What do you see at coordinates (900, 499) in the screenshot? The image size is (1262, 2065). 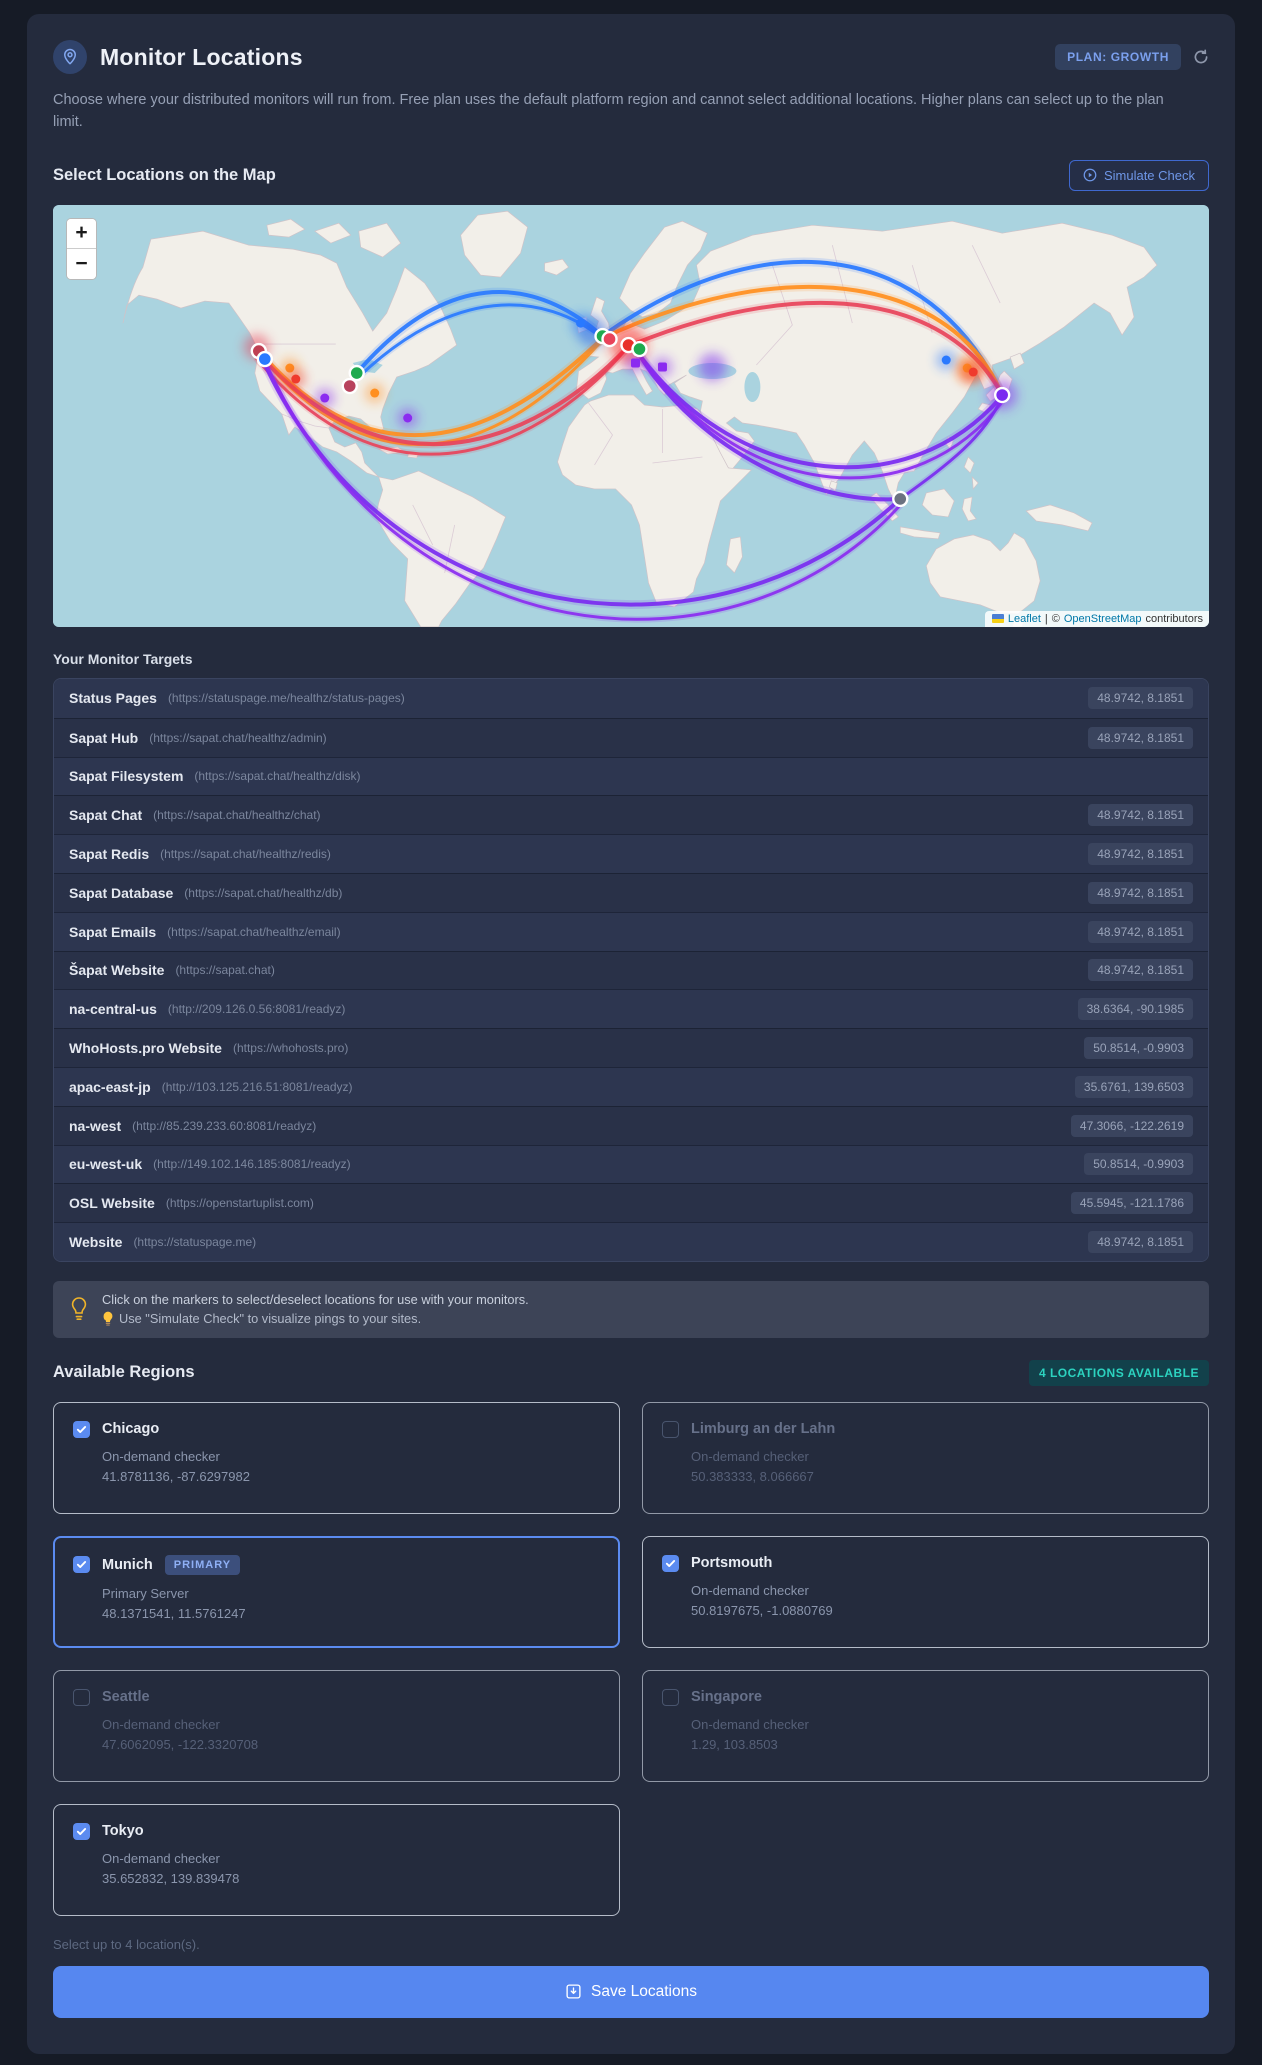 I see `marker-singapore` at bounding box center [900, 499].